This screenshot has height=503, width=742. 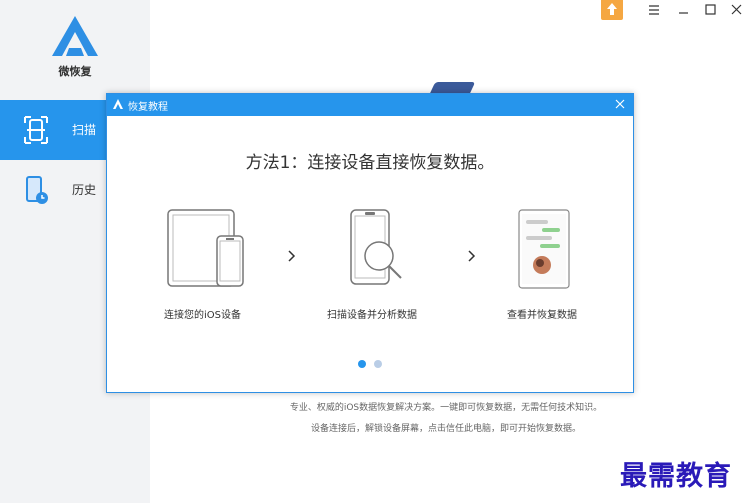 I want to click on sidebar-item-label: 历史, so click(x=84, y=190).